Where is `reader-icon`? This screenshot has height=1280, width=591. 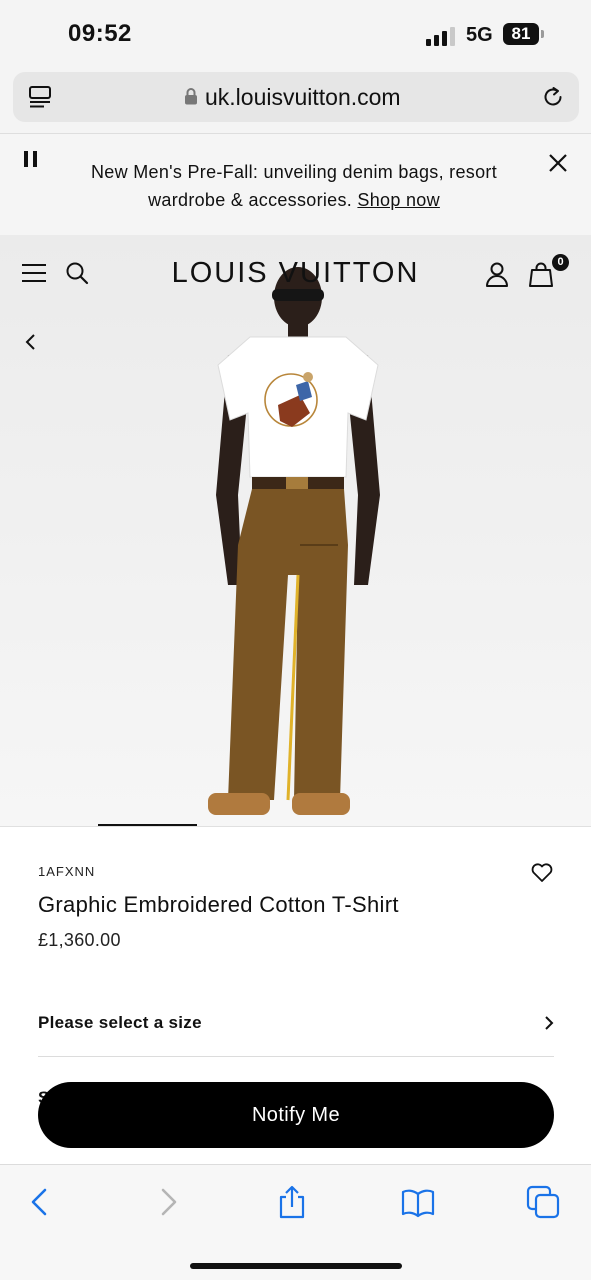
reader-icon is located at coordinates (40, 97).